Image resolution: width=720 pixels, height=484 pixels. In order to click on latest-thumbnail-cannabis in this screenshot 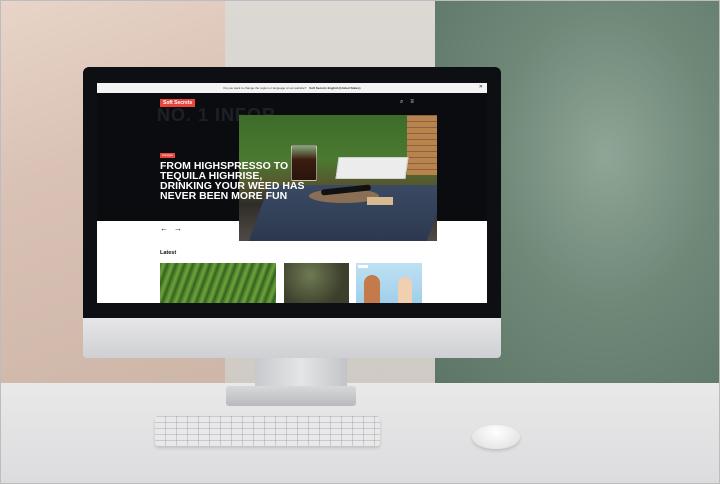, I will do `click(218, 283)`.